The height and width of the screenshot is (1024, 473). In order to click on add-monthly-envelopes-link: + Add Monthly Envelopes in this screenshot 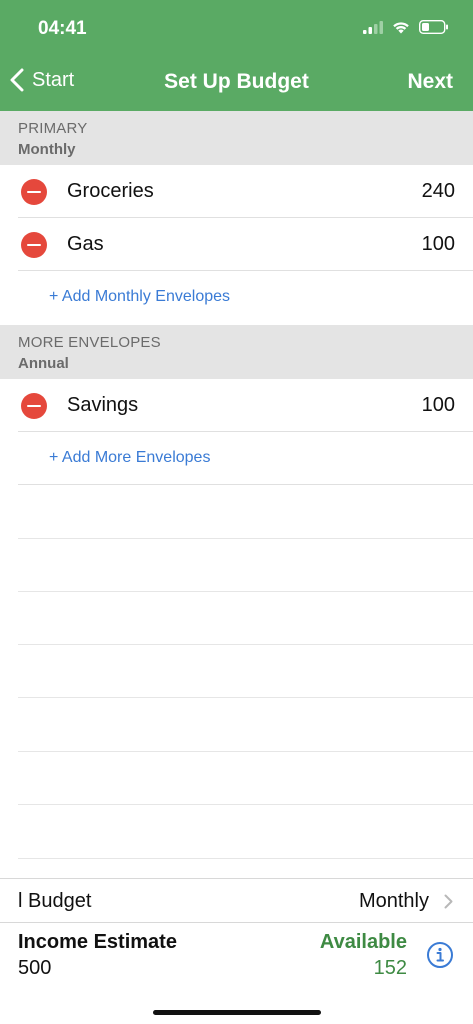, I will do `click(139, 297)`.